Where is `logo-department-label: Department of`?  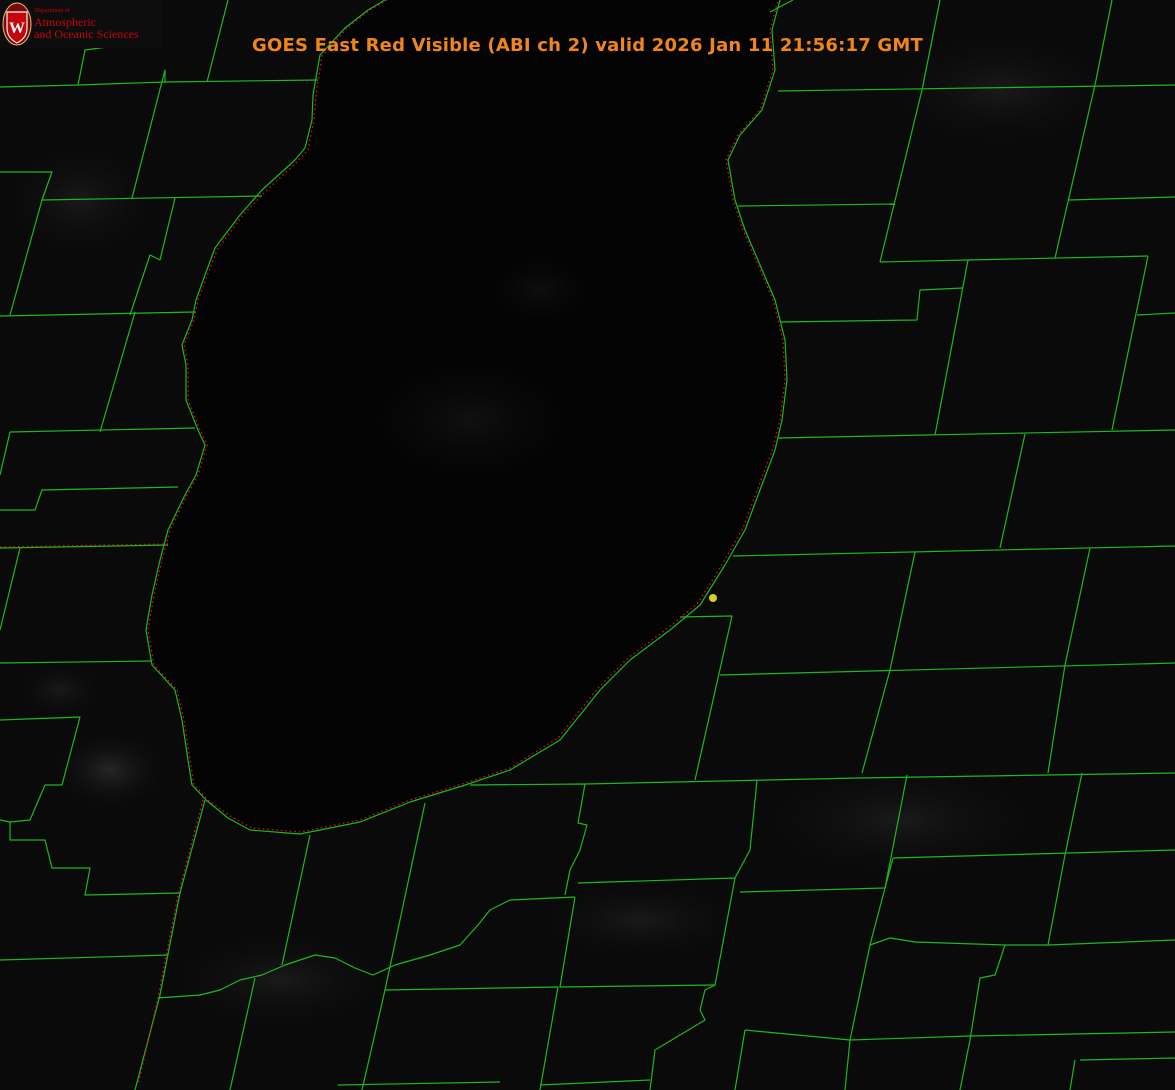
logo-department-label: Department of is located at coordinates (52, 11).